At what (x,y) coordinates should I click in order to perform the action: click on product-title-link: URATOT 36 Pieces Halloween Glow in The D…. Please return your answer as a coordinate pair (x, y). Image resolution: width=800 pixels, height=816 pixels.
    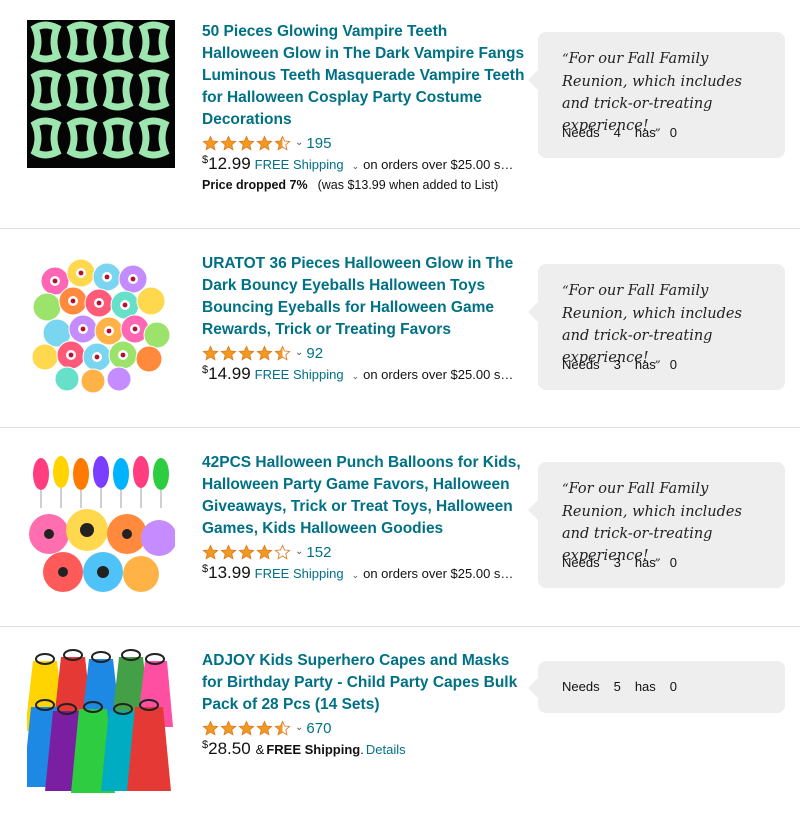
    Looking at the image, I should click on (364, 297).